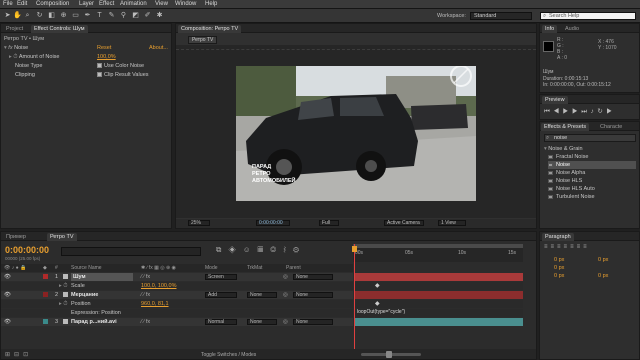  What do you see at coordinates (592, 189) in the screenshot?
I see `effect-item: Noise HLS Auto` at bounding box center [592, 189].